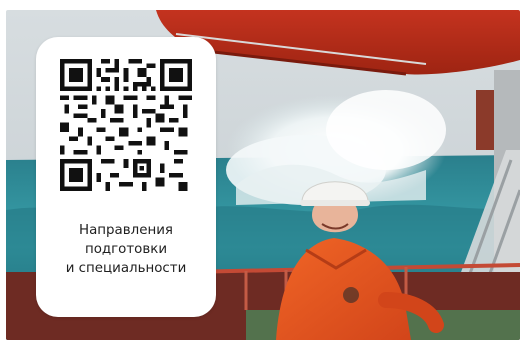 Image resolution: width=522 pixels, height=342 pixels. Describe the element at coordinates (126, 268) in the screenshot. I see `caption-line-3: и специальности` at that location.